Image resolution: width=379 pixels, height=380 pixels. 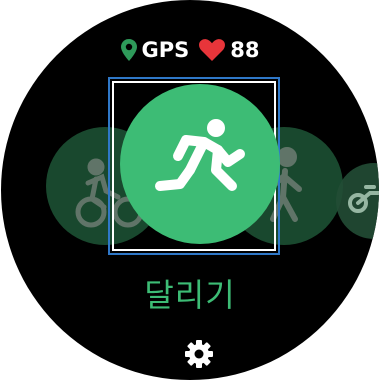 What do you see at coordinates (363, 199) in the screenshot?
I see `indoor-cycling-icon` at bounding box center [363, 199].